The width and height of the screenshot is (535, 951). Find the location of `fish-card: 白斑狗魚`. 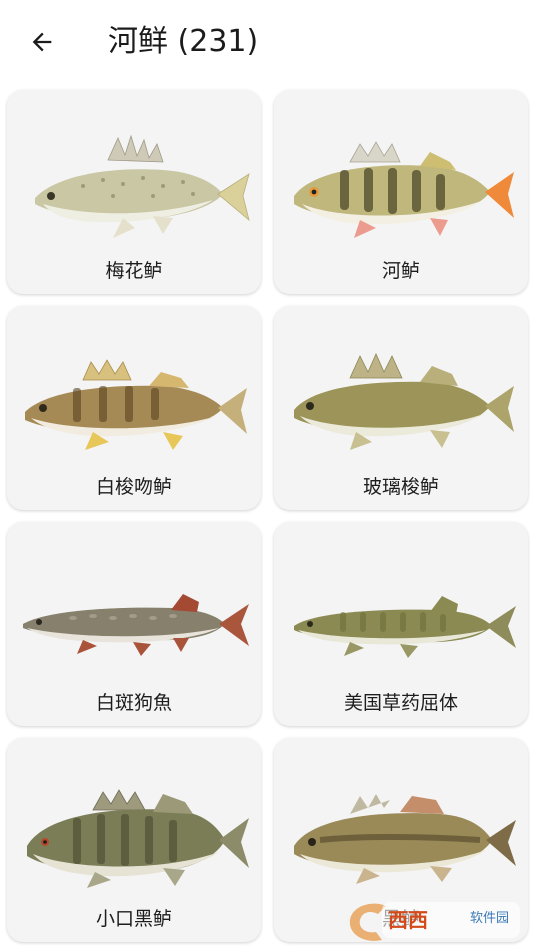

fish-card: 白斑狗魚 is located at coordinates (134, 624).